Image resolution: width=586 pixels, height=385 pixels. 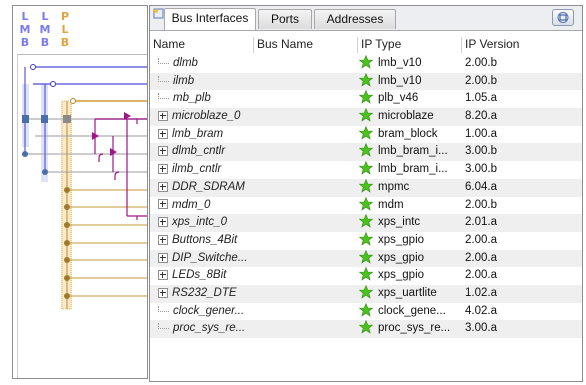 I want to click on table-row: proc_sys_re... proc_sys_re... 3.00.a, so click(x=366, y=329).